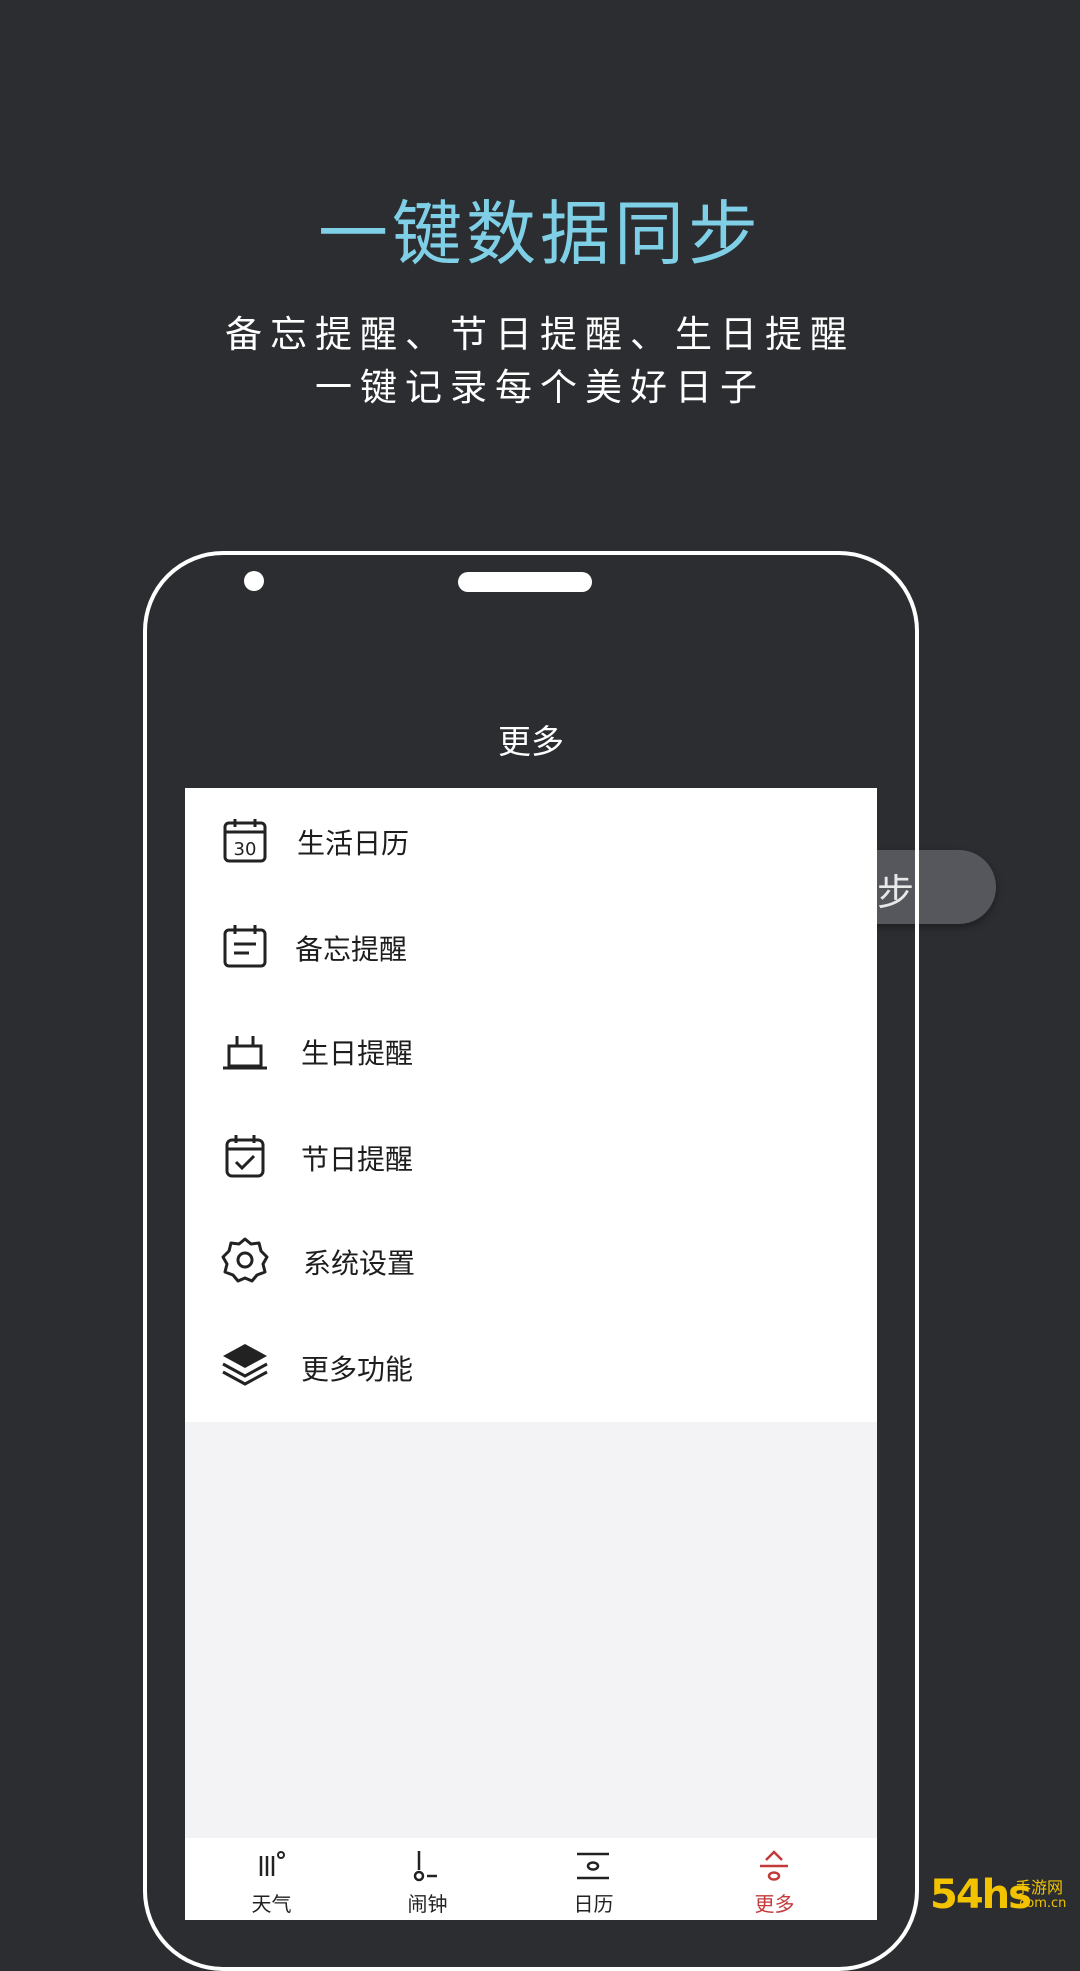 The image size is (1080, 1971). I want to click on tab-label: 闹钟, so click(427, 1904).